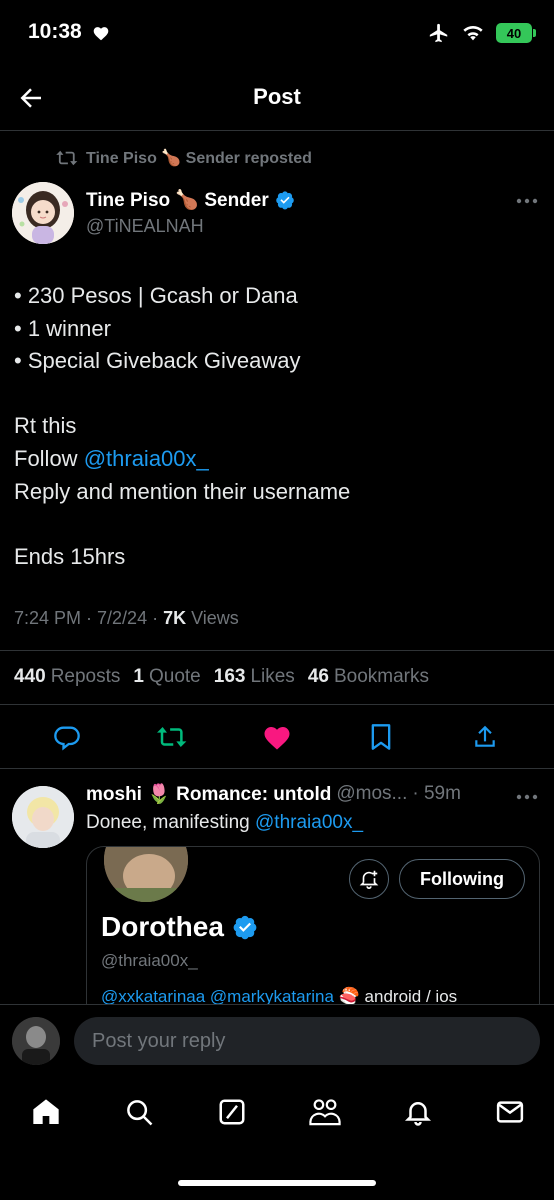  Describe the element at coordinates (199, 158) in the screenshot. I see `reposted-by-text: Tine Piso 🍗 Sender reposted` at that location.